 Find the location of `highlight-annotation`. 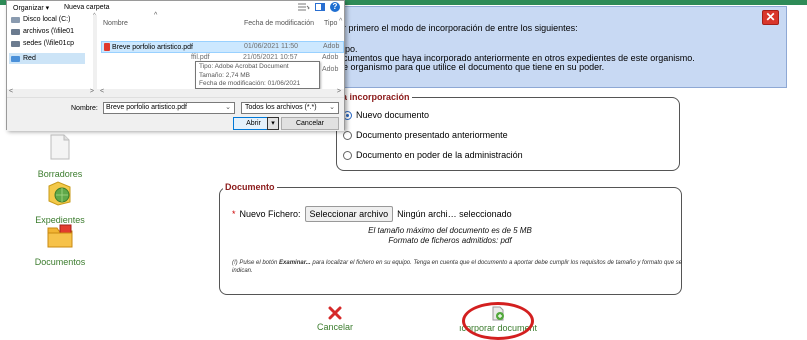

highlight-annotation is located at coordinates (498, 321).